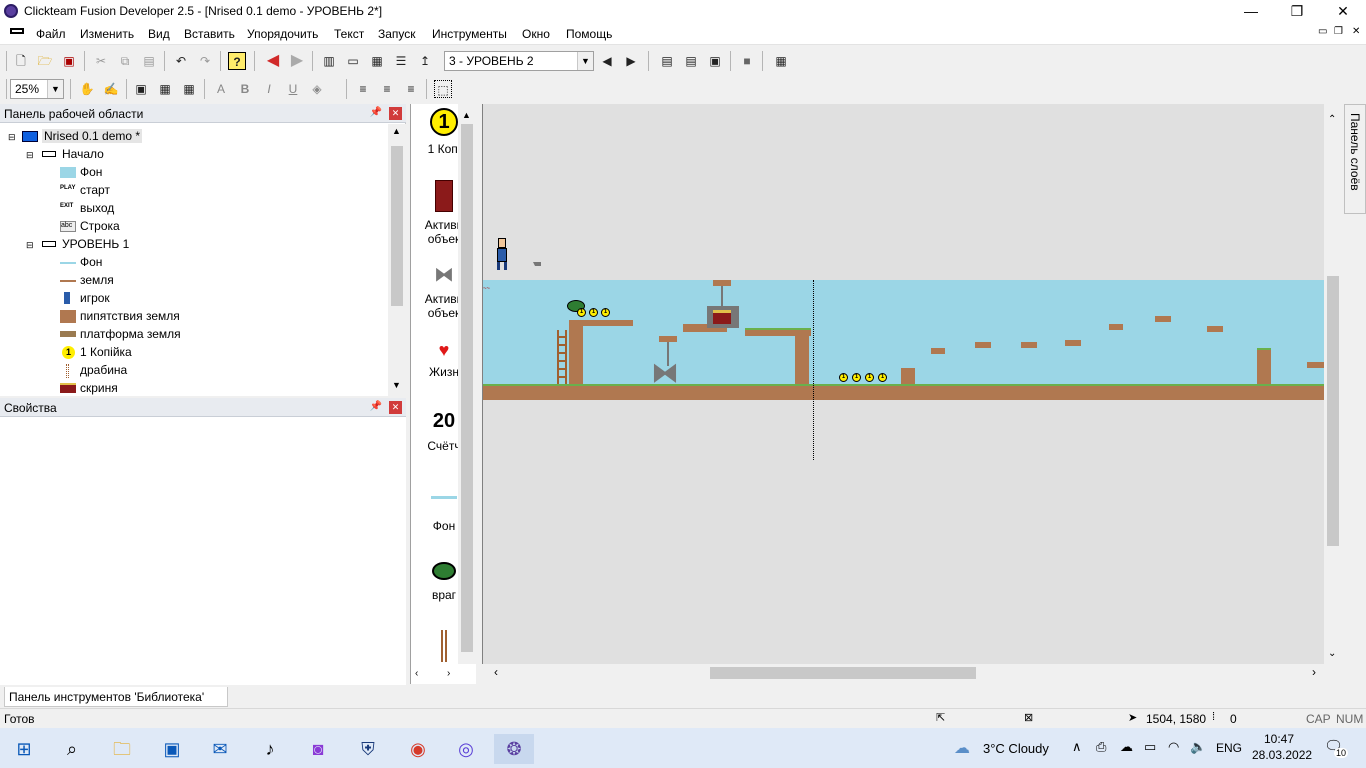  Describe the element at coordinates (17, 31) in the screenshot. I see `document-icon` at that location.